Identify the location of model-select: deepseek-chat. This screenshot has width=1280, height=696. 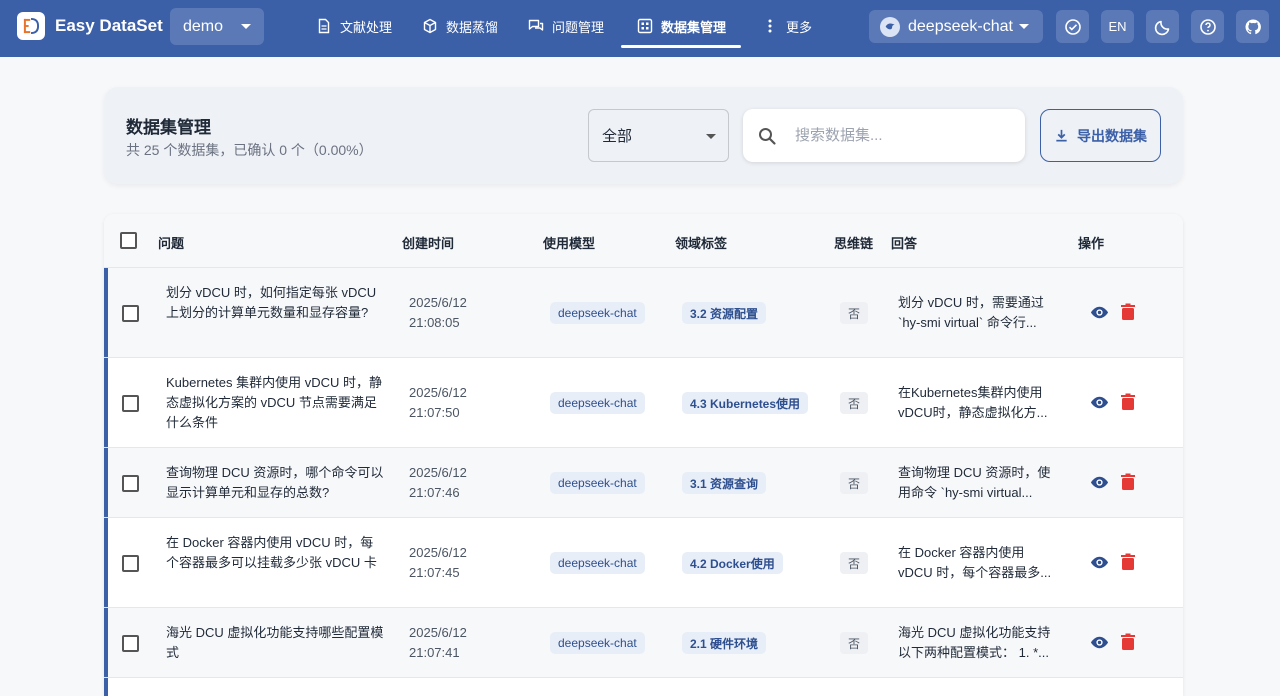
(956, 26).